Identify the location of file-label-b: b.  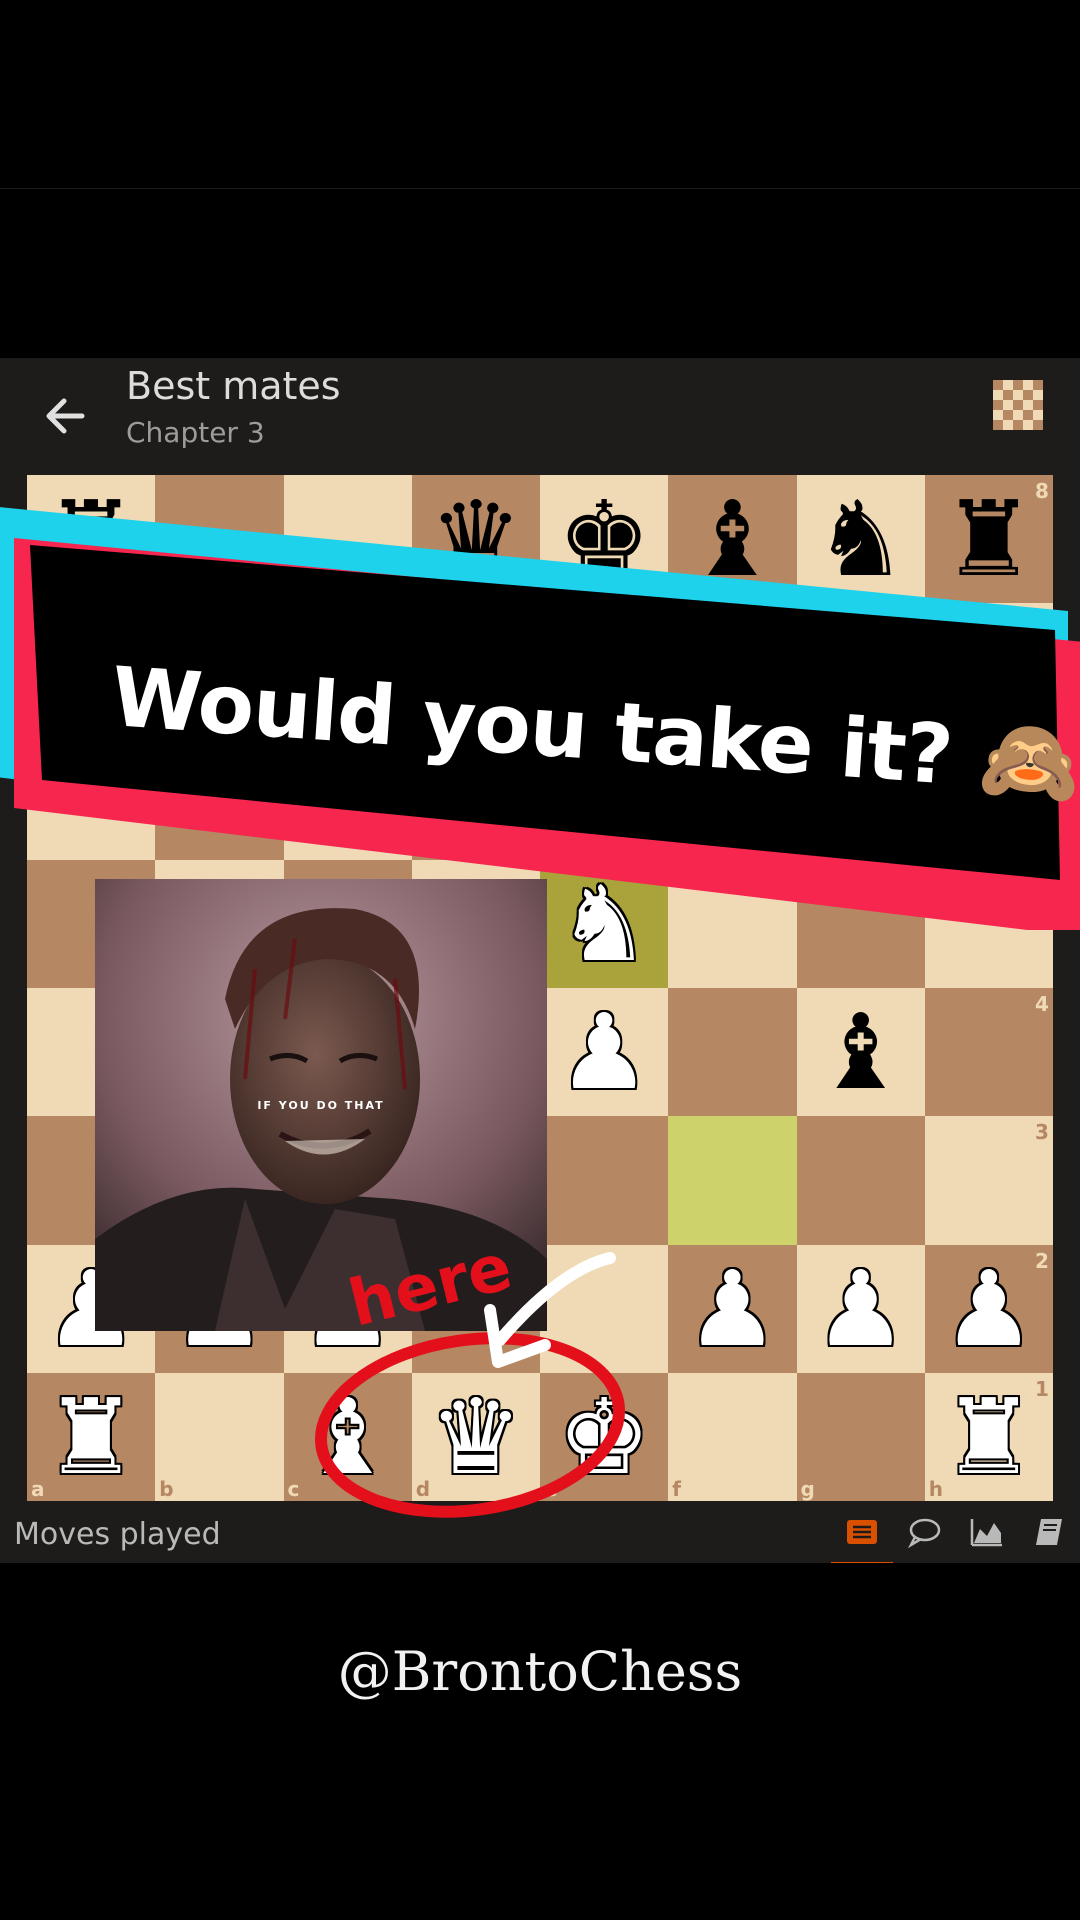
(166, 1489).